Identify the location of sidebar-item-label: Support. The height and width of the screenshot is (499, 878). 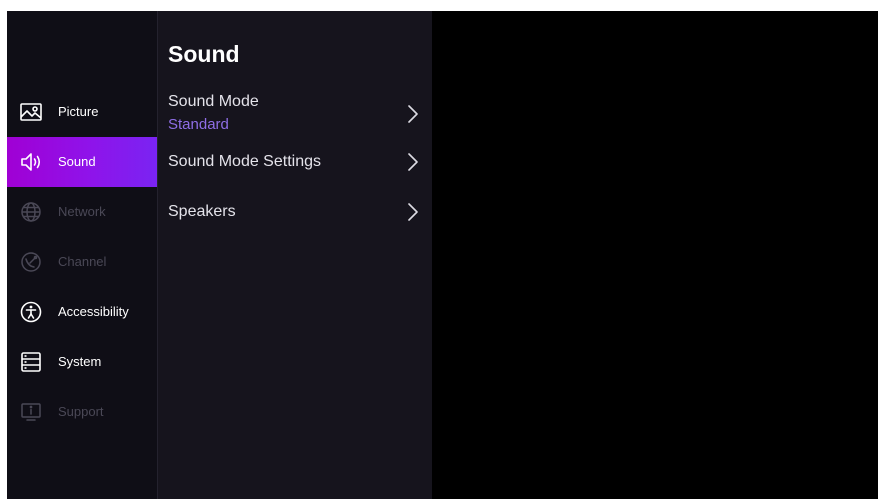
(81, 411).